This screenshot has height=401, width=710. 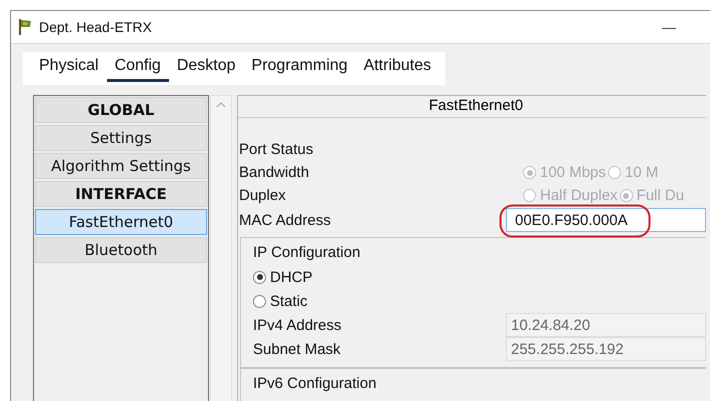 I want to click on field-label: IPv4 Address, so click(x=297, y=325).